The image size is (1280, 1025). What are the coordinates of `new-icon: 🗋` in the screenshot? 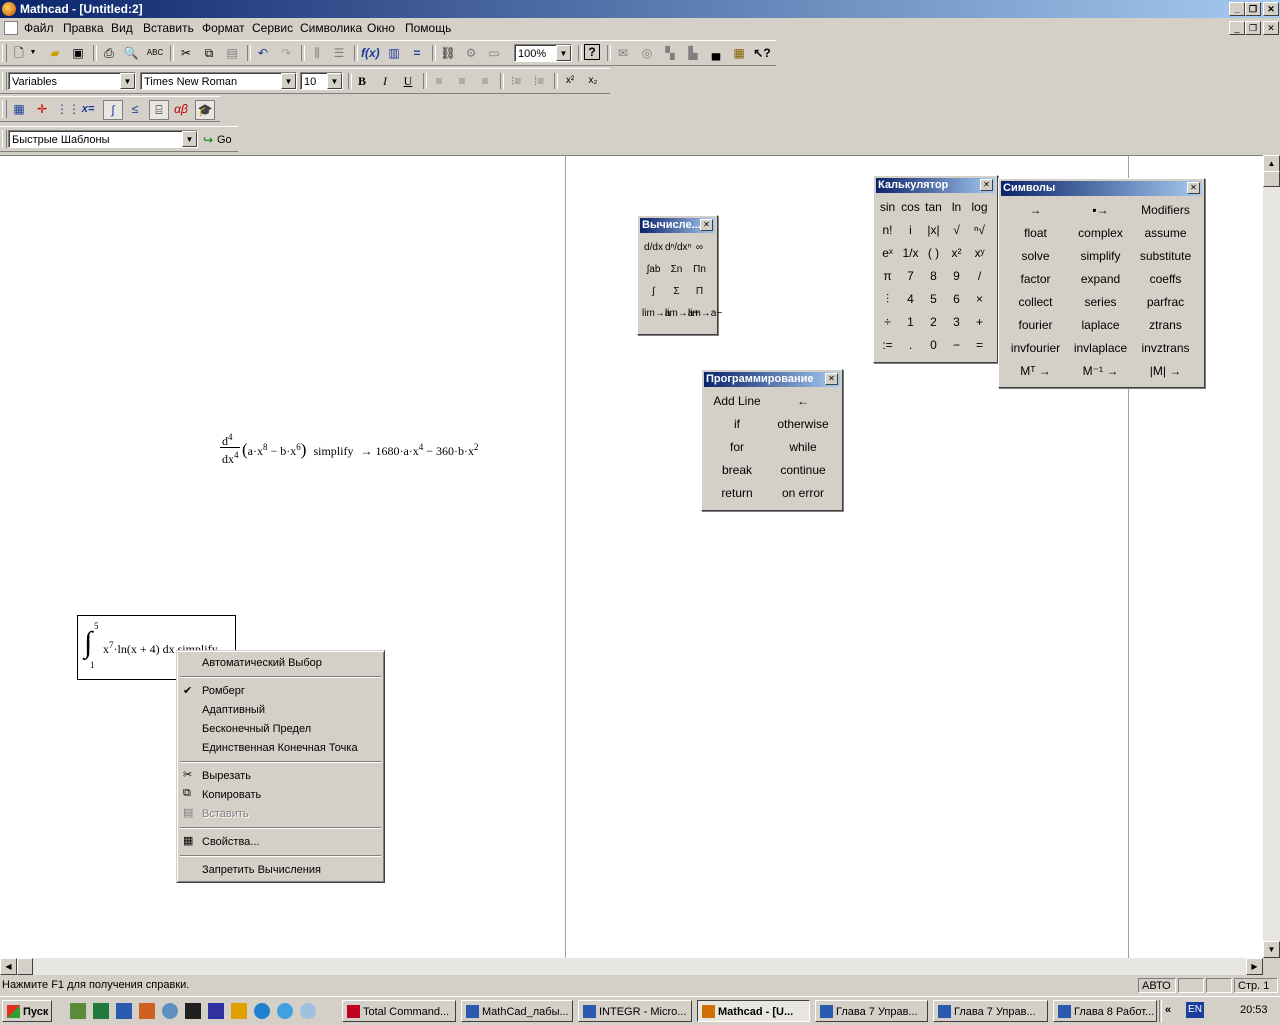 It's located at (19, 53).